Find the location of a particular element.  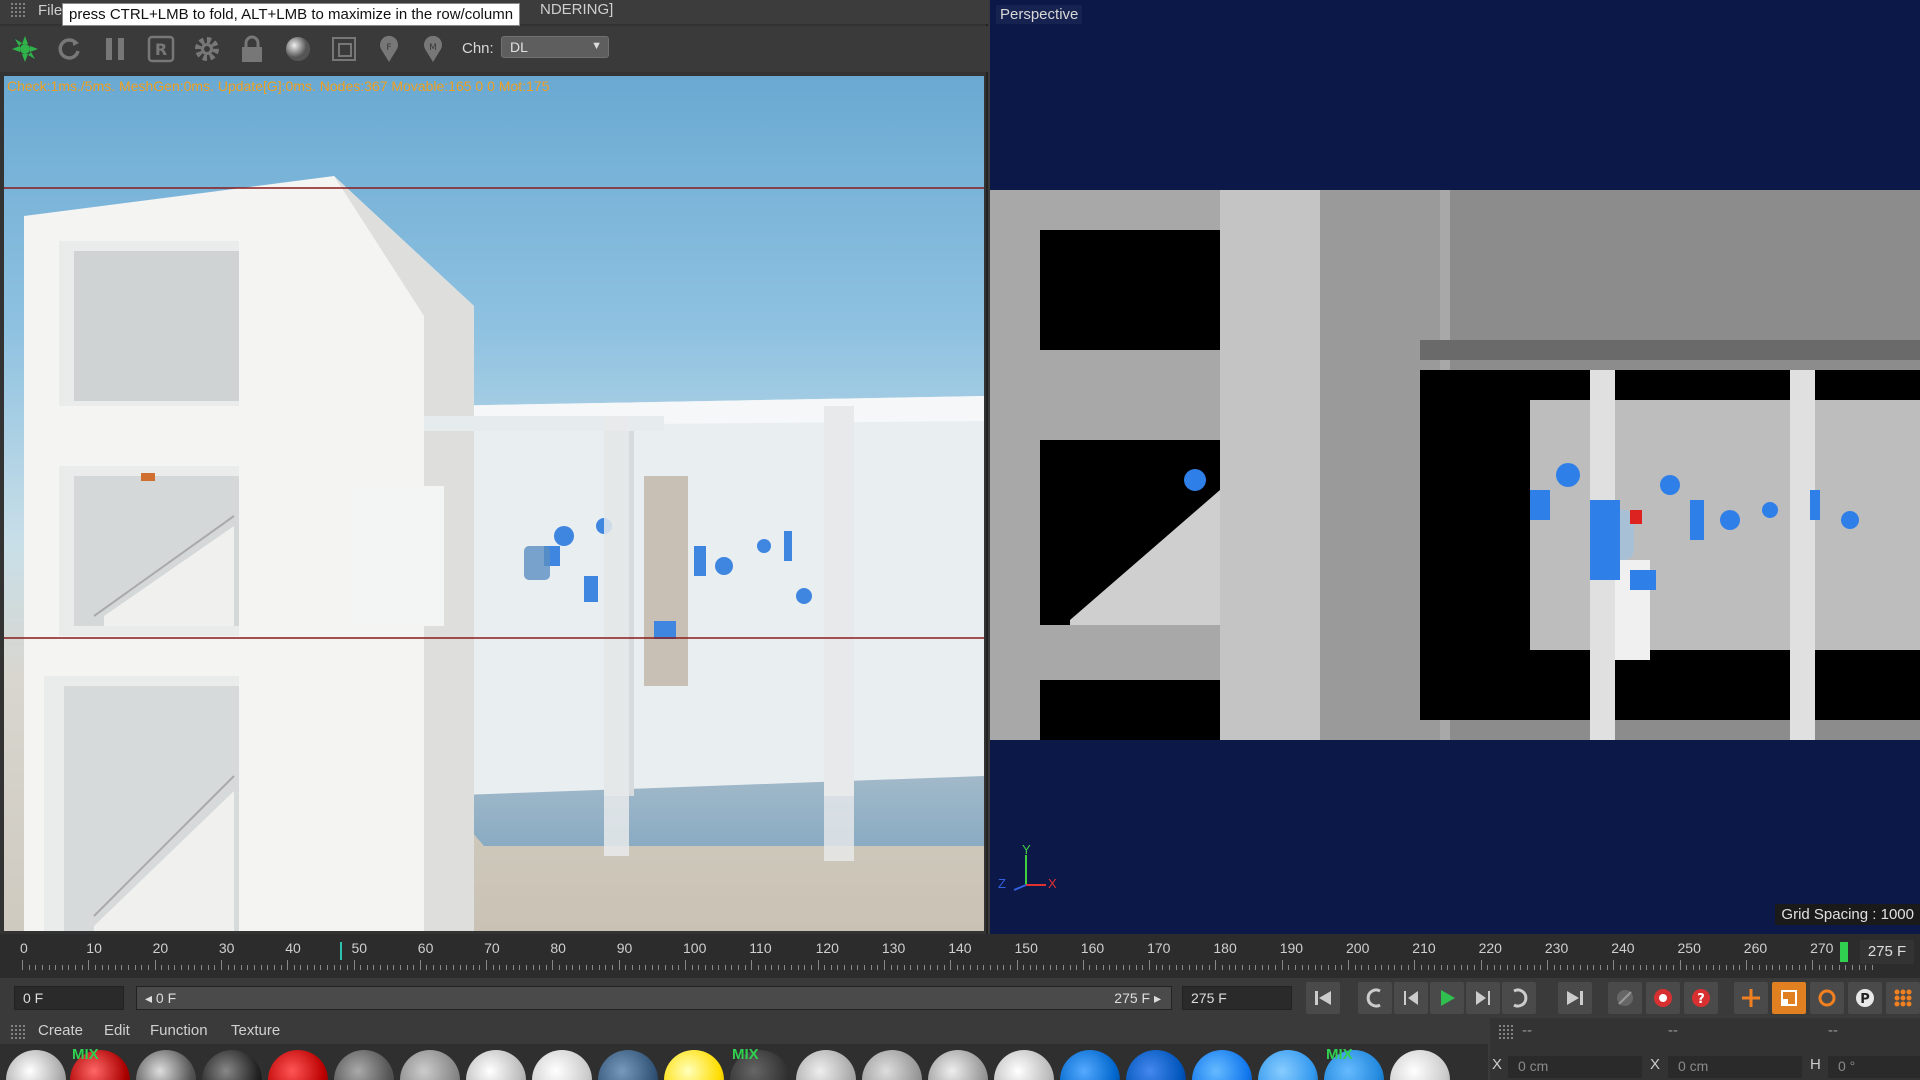

size-x-field: 0 cm is located at coordinates (1735, 1067).